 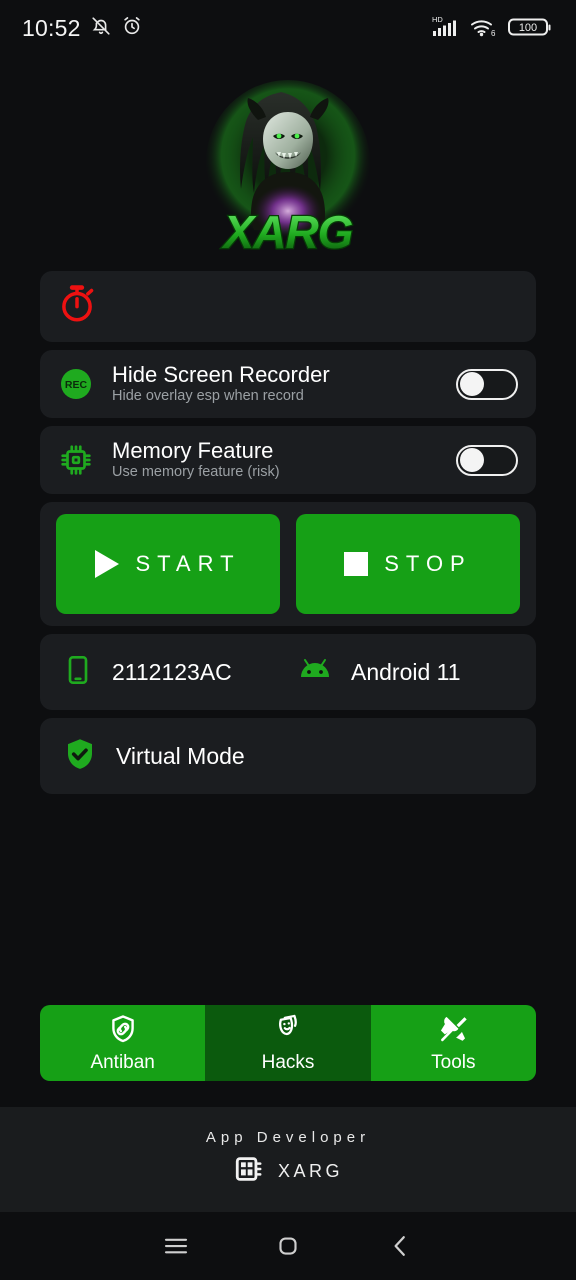 I want to click on system-navigation-bar, so click(x=288, y=1246).